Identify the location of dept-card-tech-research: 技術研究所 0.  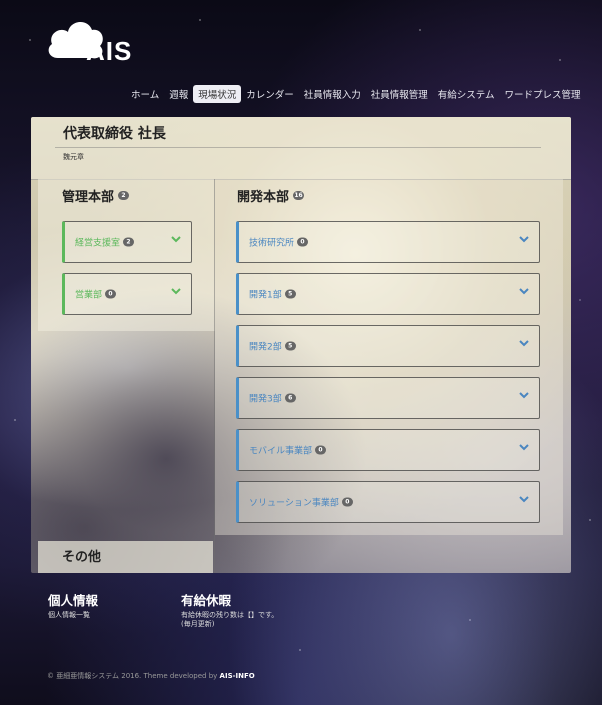
(388, 242).